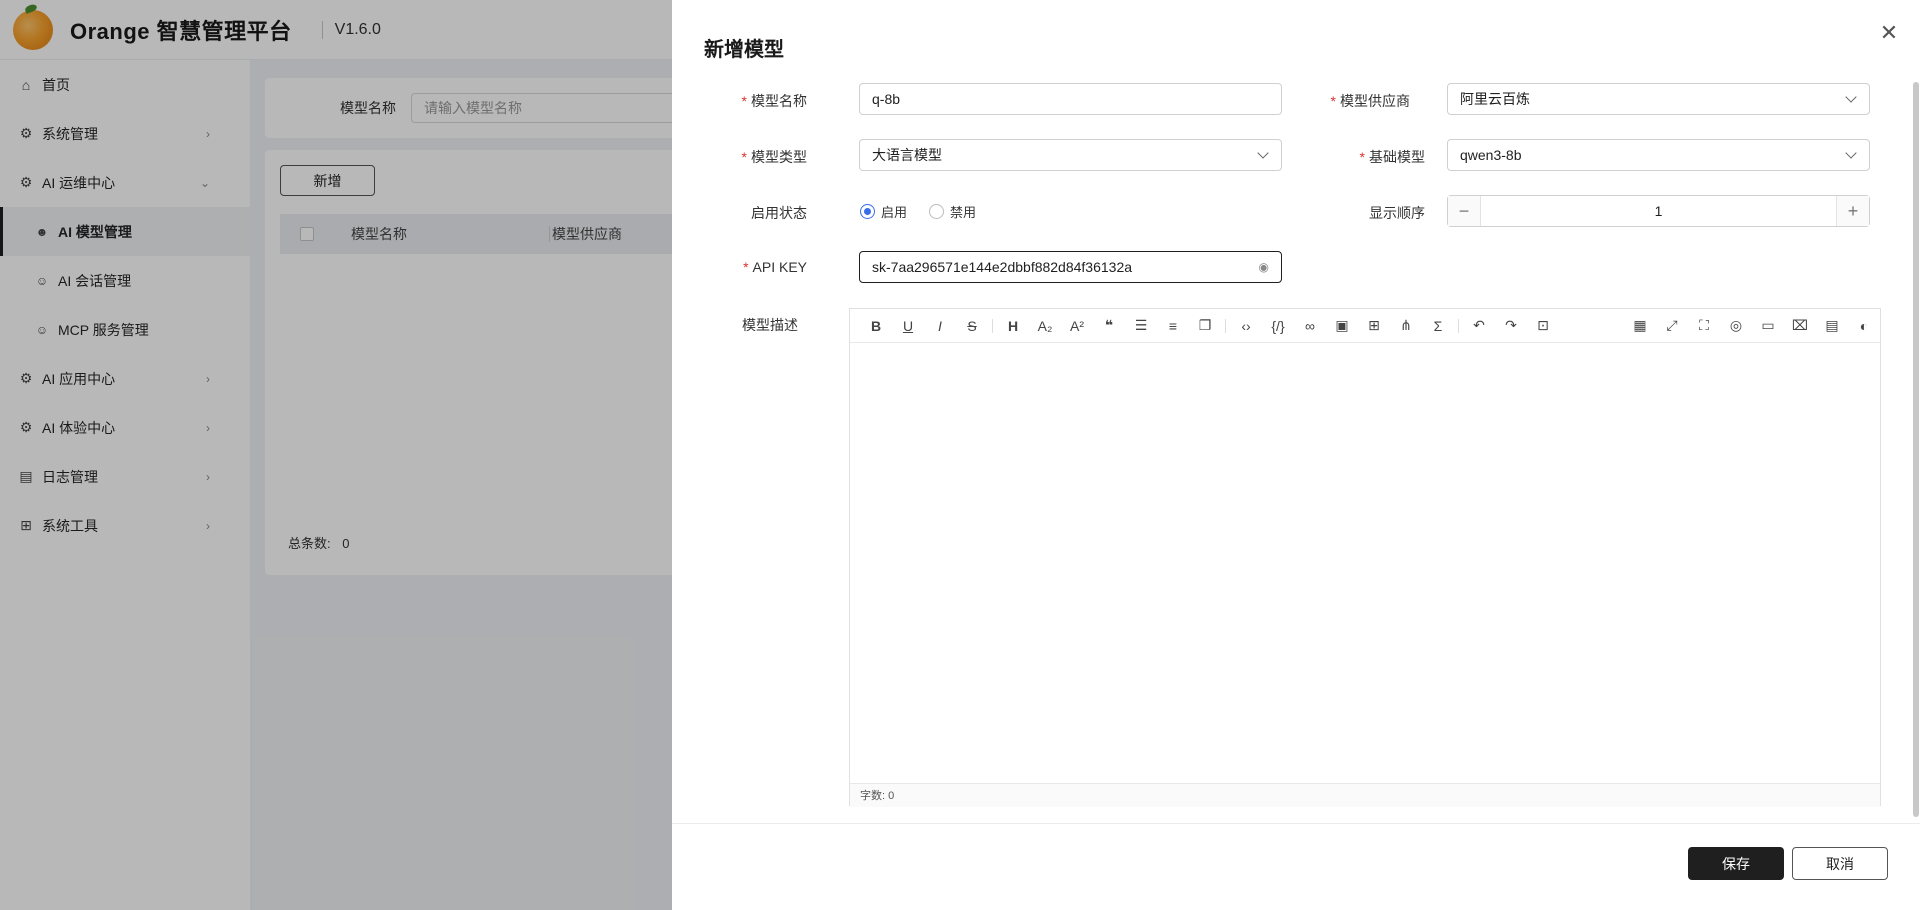 This screenshot has height=910, width=1920. I want to click on unordered-list-icon: ☰, so click(1141, 325).